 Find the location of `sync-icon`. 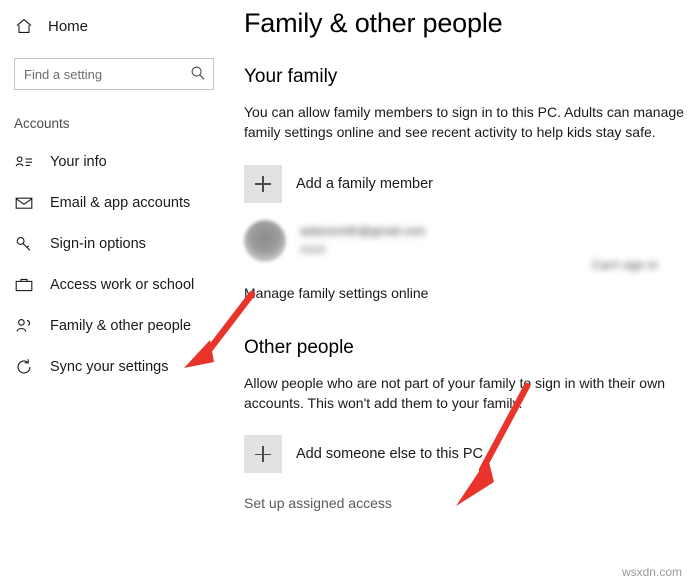

sync-icon is located at coordinates (24, 367).